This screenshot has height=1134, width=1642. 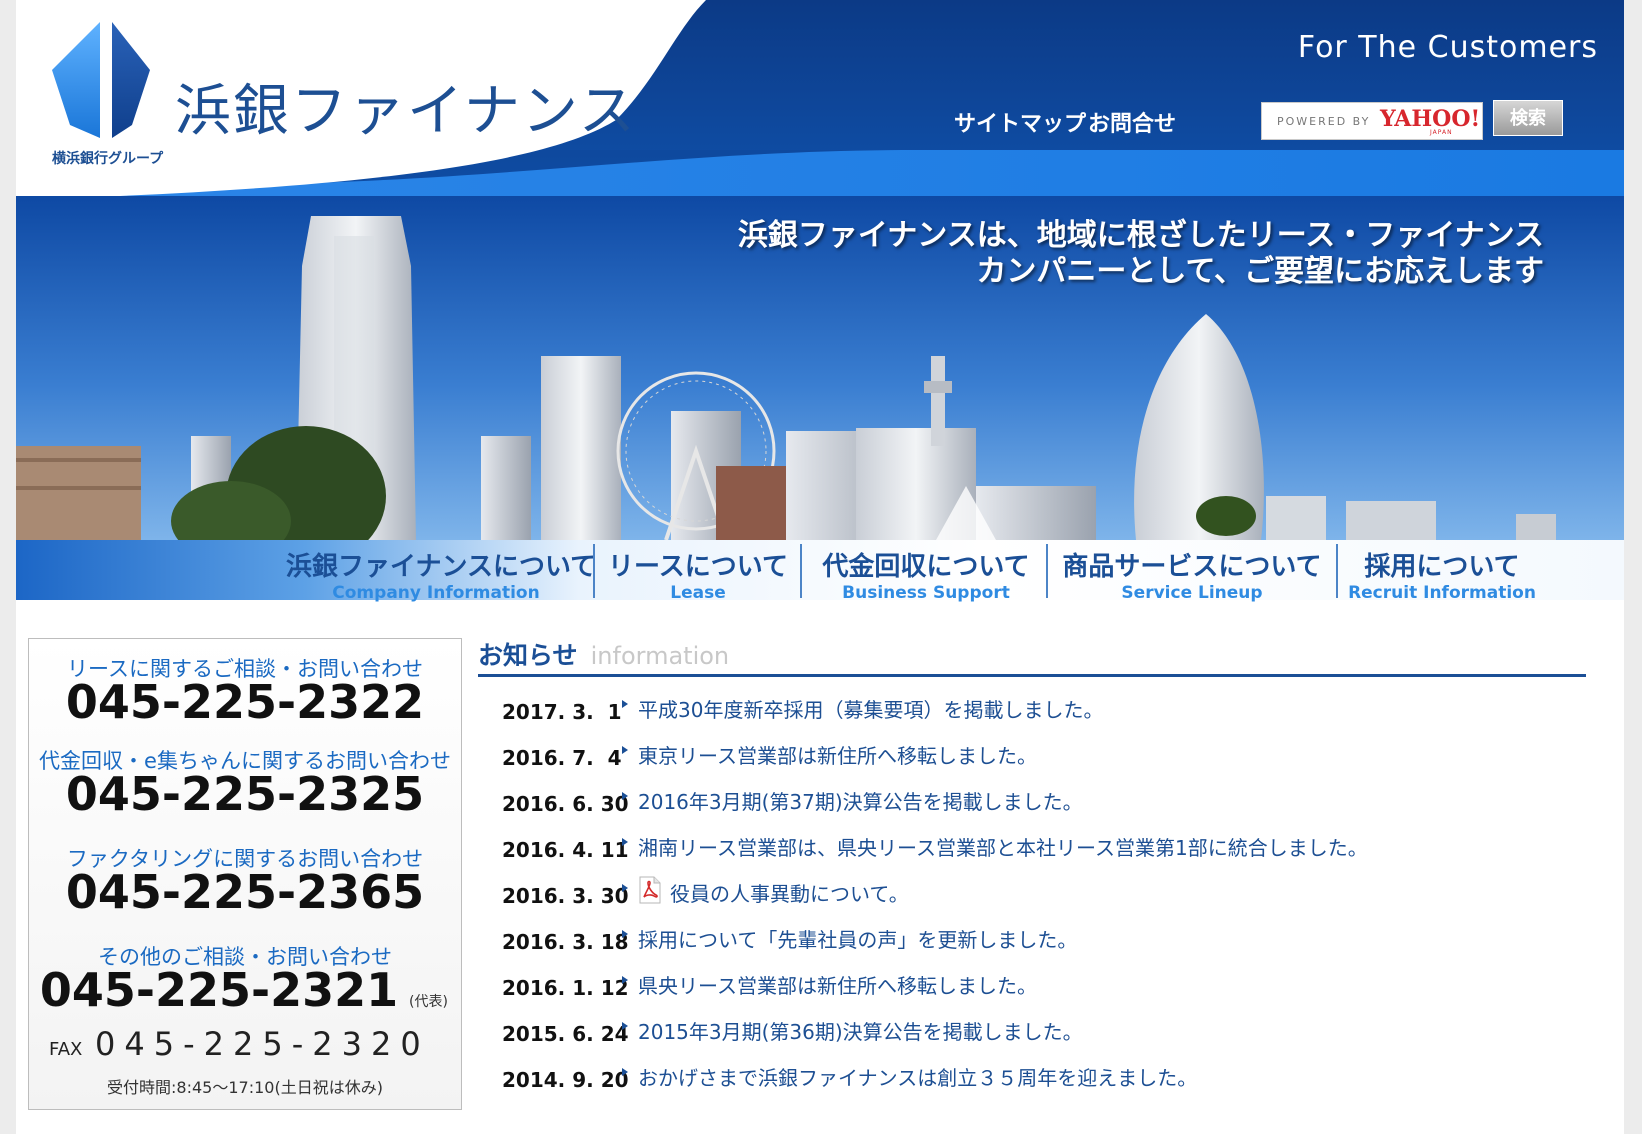 I want to click on news-date: 2016. 3. 18, so click(x=565, y=942).